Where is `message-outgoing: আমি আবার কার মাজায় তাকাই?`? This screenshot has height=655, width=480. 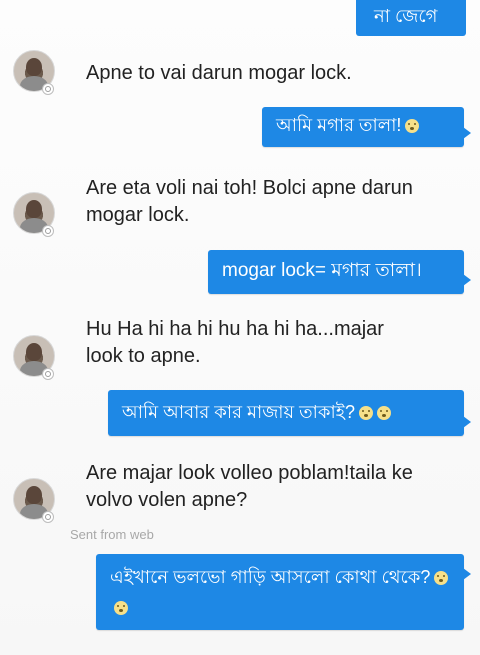 message-outgoing: আমি আবার কার মাজায় তাকাই? is located at coordinates (289, 413).